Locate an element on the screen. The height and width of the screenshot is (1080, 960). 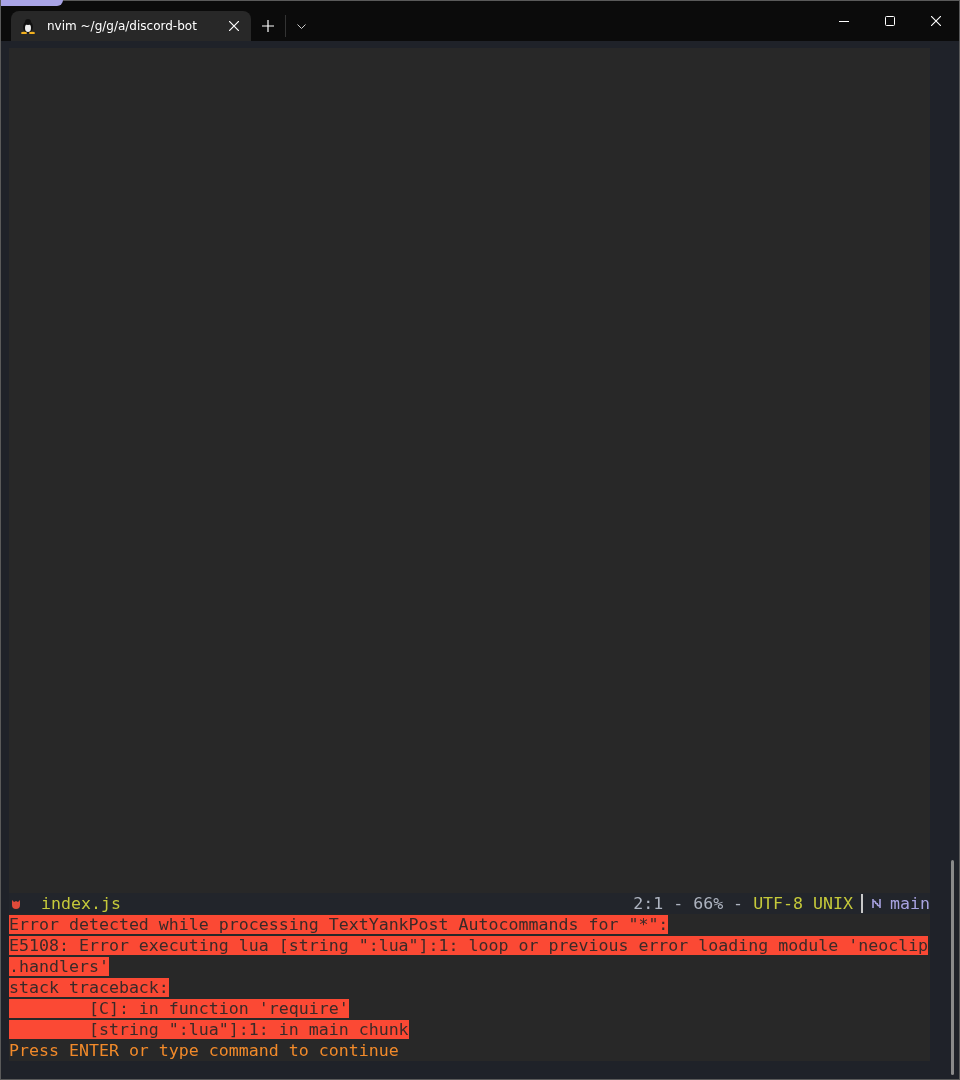
terminal-tab: nvim ~/g/g/a/discord-bot is located at coordinates (131, 26).